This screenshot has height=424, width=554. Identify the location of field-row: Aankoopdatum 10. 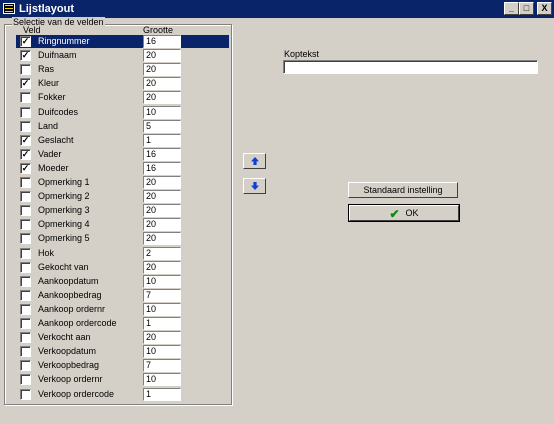
(122, 281).